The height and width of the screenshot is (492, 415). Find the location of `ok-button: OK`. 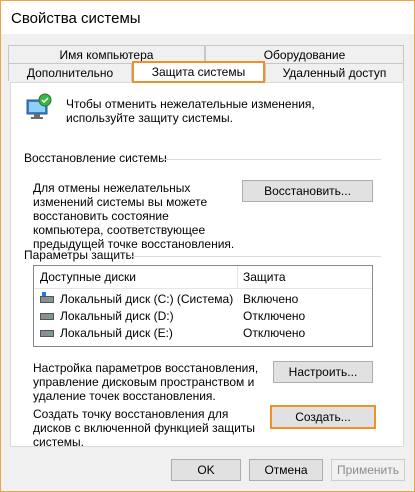

ok-button: OK is located at coordinates (206, 470).